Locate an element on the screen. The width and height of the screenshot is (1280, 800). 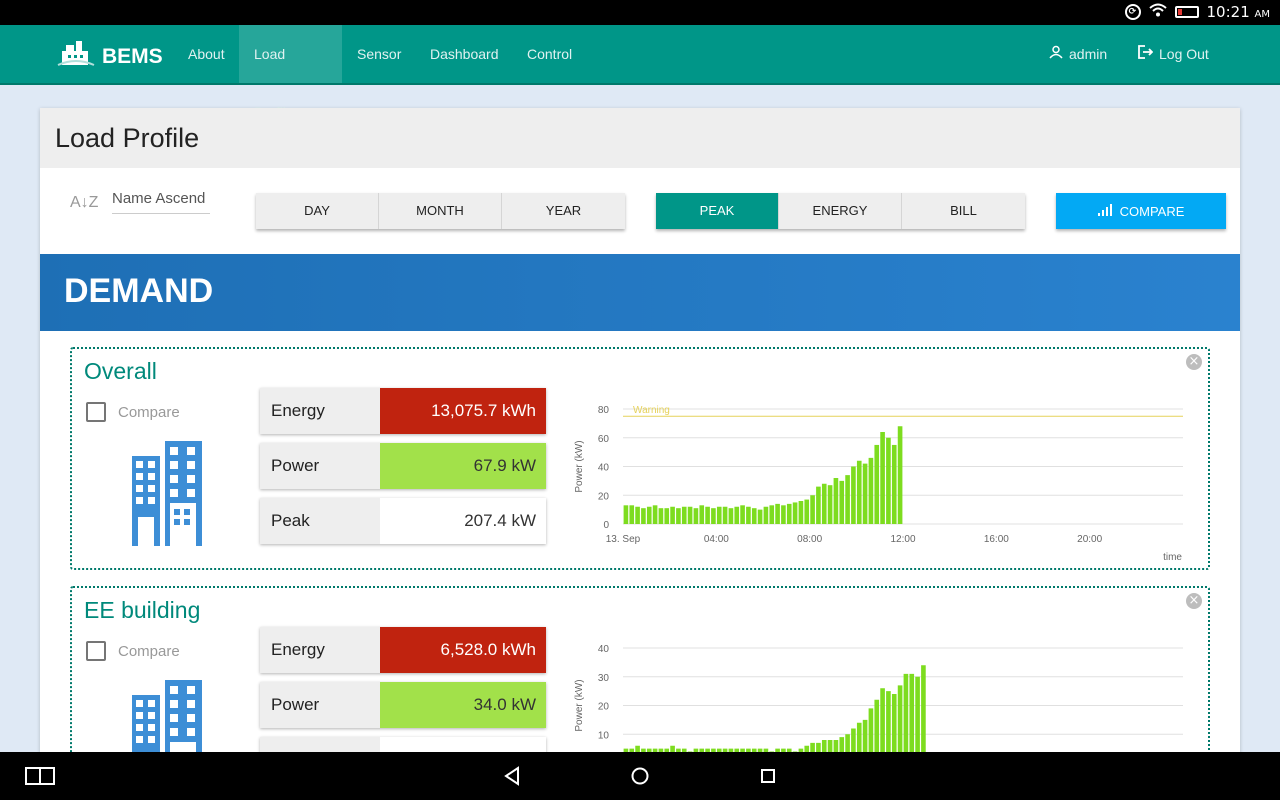
nav-item-load-profile: Load Profile is located at coordinates (290, 72).